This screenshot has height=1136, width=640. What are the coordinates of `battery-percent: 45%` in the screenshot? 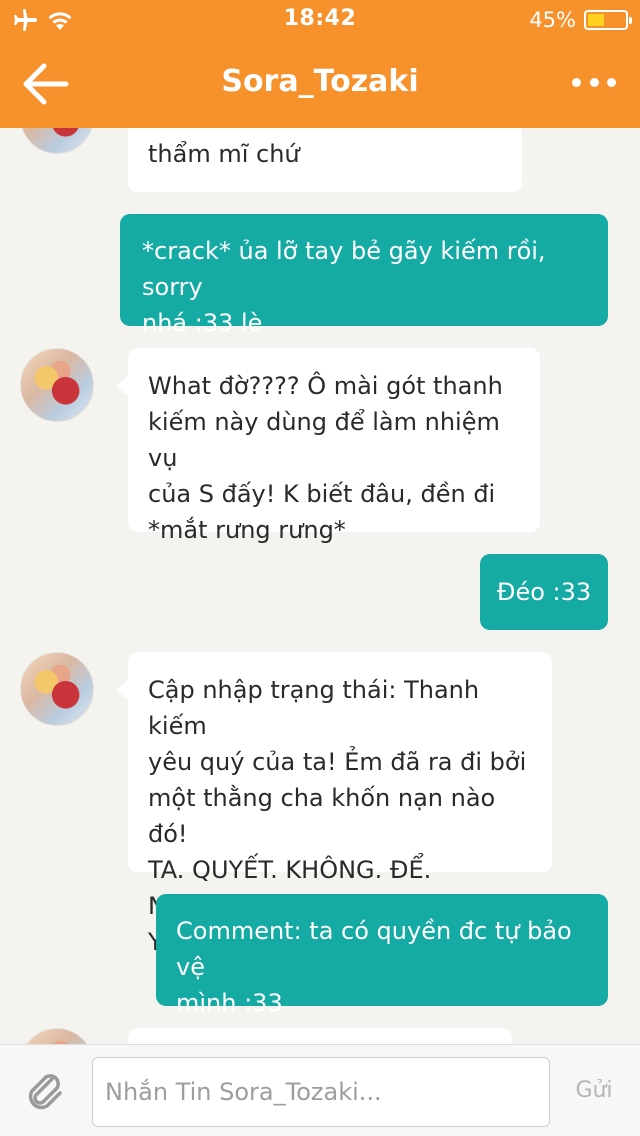 It's located at (552, 20).